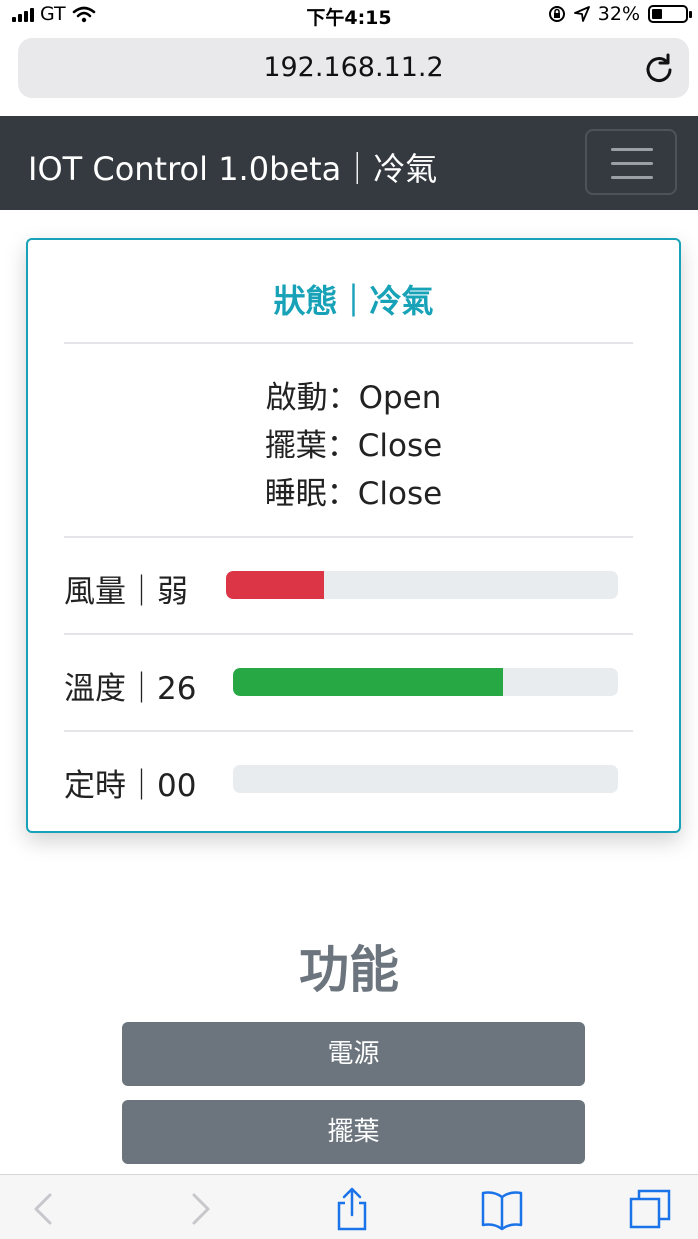  I want to click on state-power: 啟動：Open, so click(353, 398).